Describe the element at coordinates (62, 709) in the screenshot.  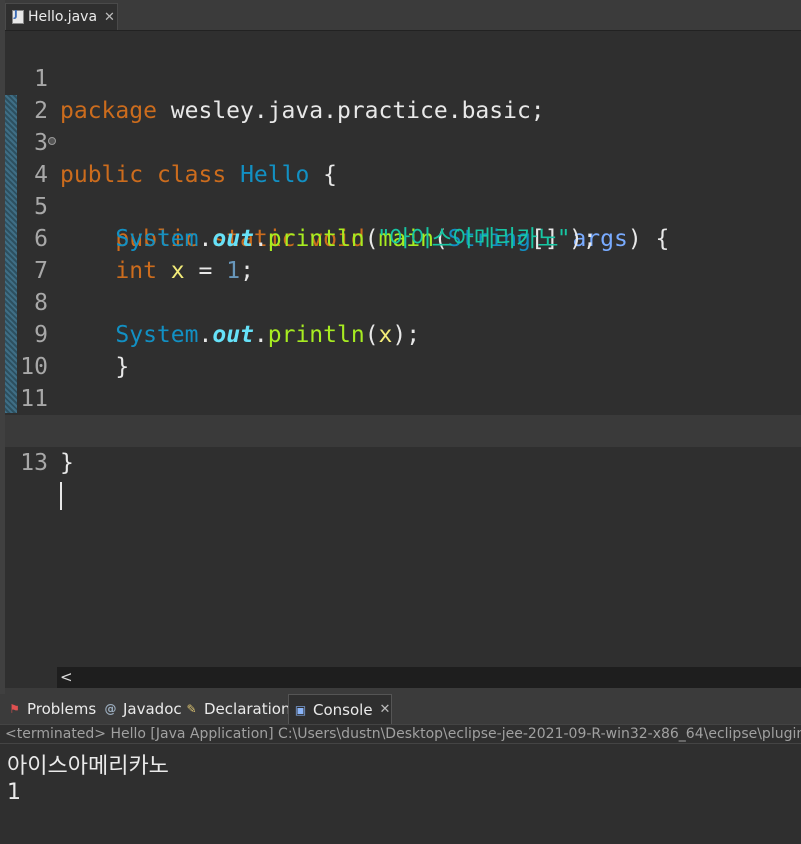
I see `tab-label: Problems` at that location.